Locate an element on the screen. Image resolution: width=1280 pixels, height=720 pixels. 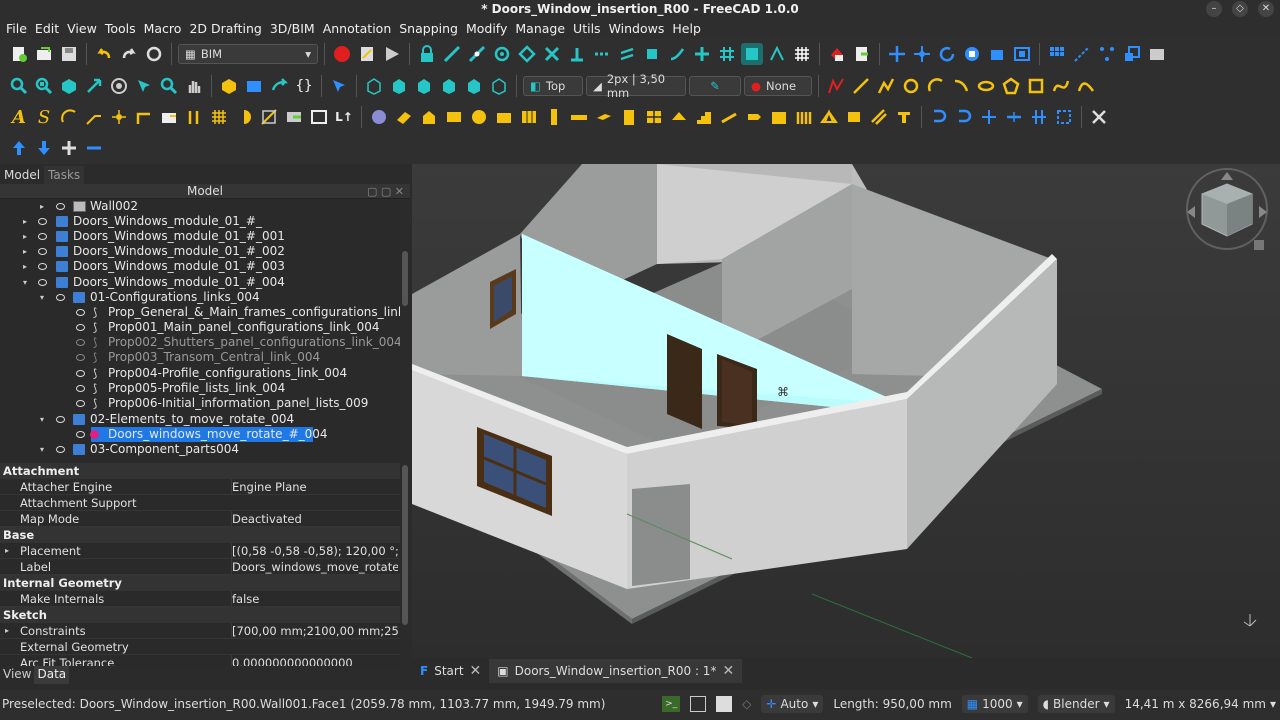
hatch-icon is located at coordinates (169, 117).